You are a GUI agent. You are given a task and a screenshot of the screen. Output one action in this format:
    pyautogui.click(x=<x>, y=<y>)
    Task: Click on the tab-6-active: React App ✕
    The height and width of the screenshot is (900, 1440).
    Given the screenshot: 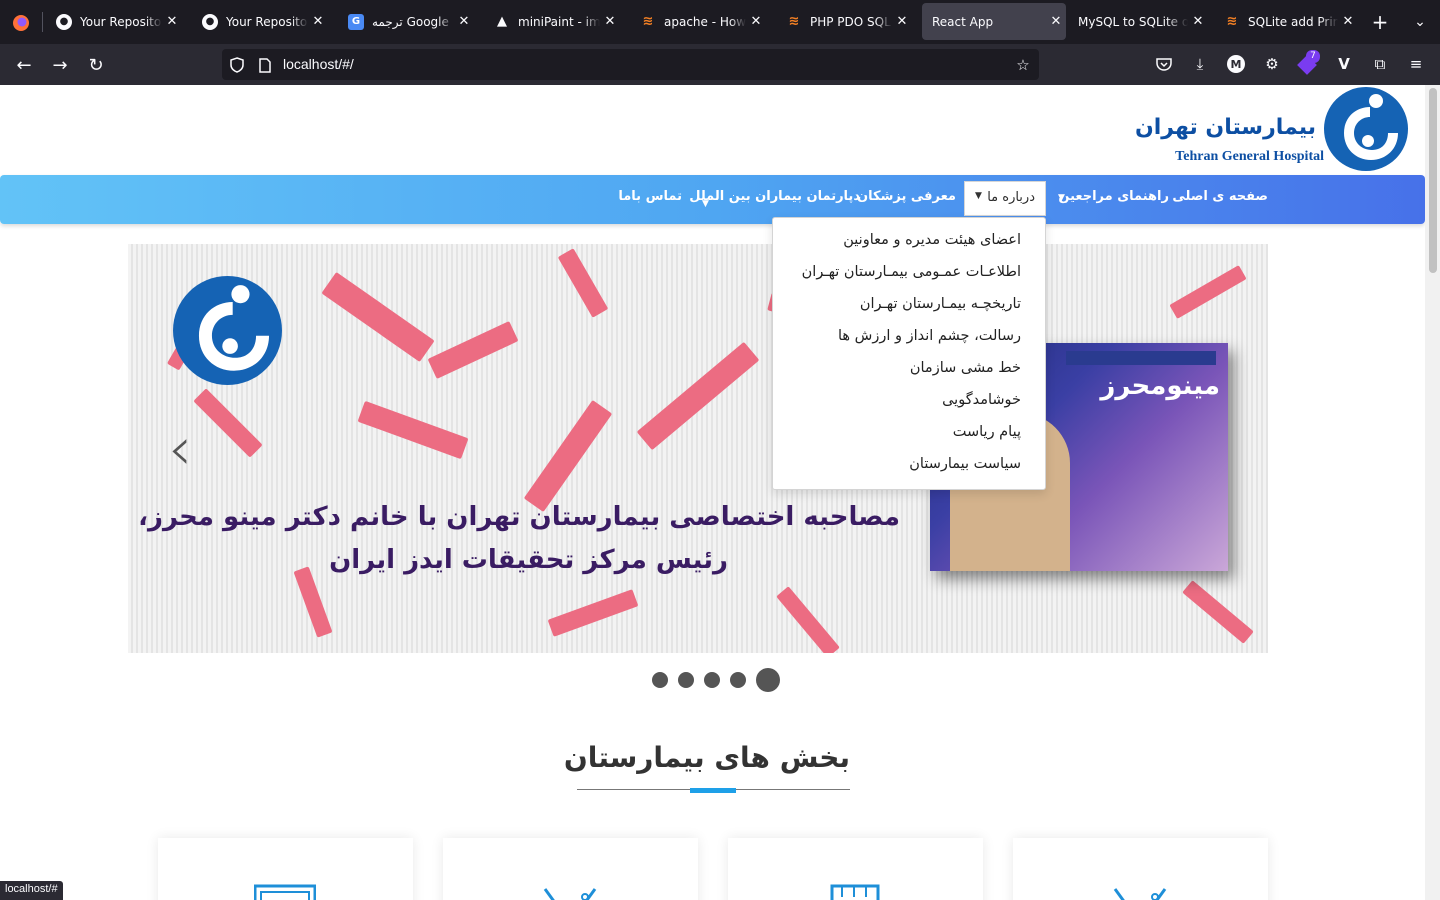 What is the action you would take?
    pyautogui.click(x=994, y=21)
    